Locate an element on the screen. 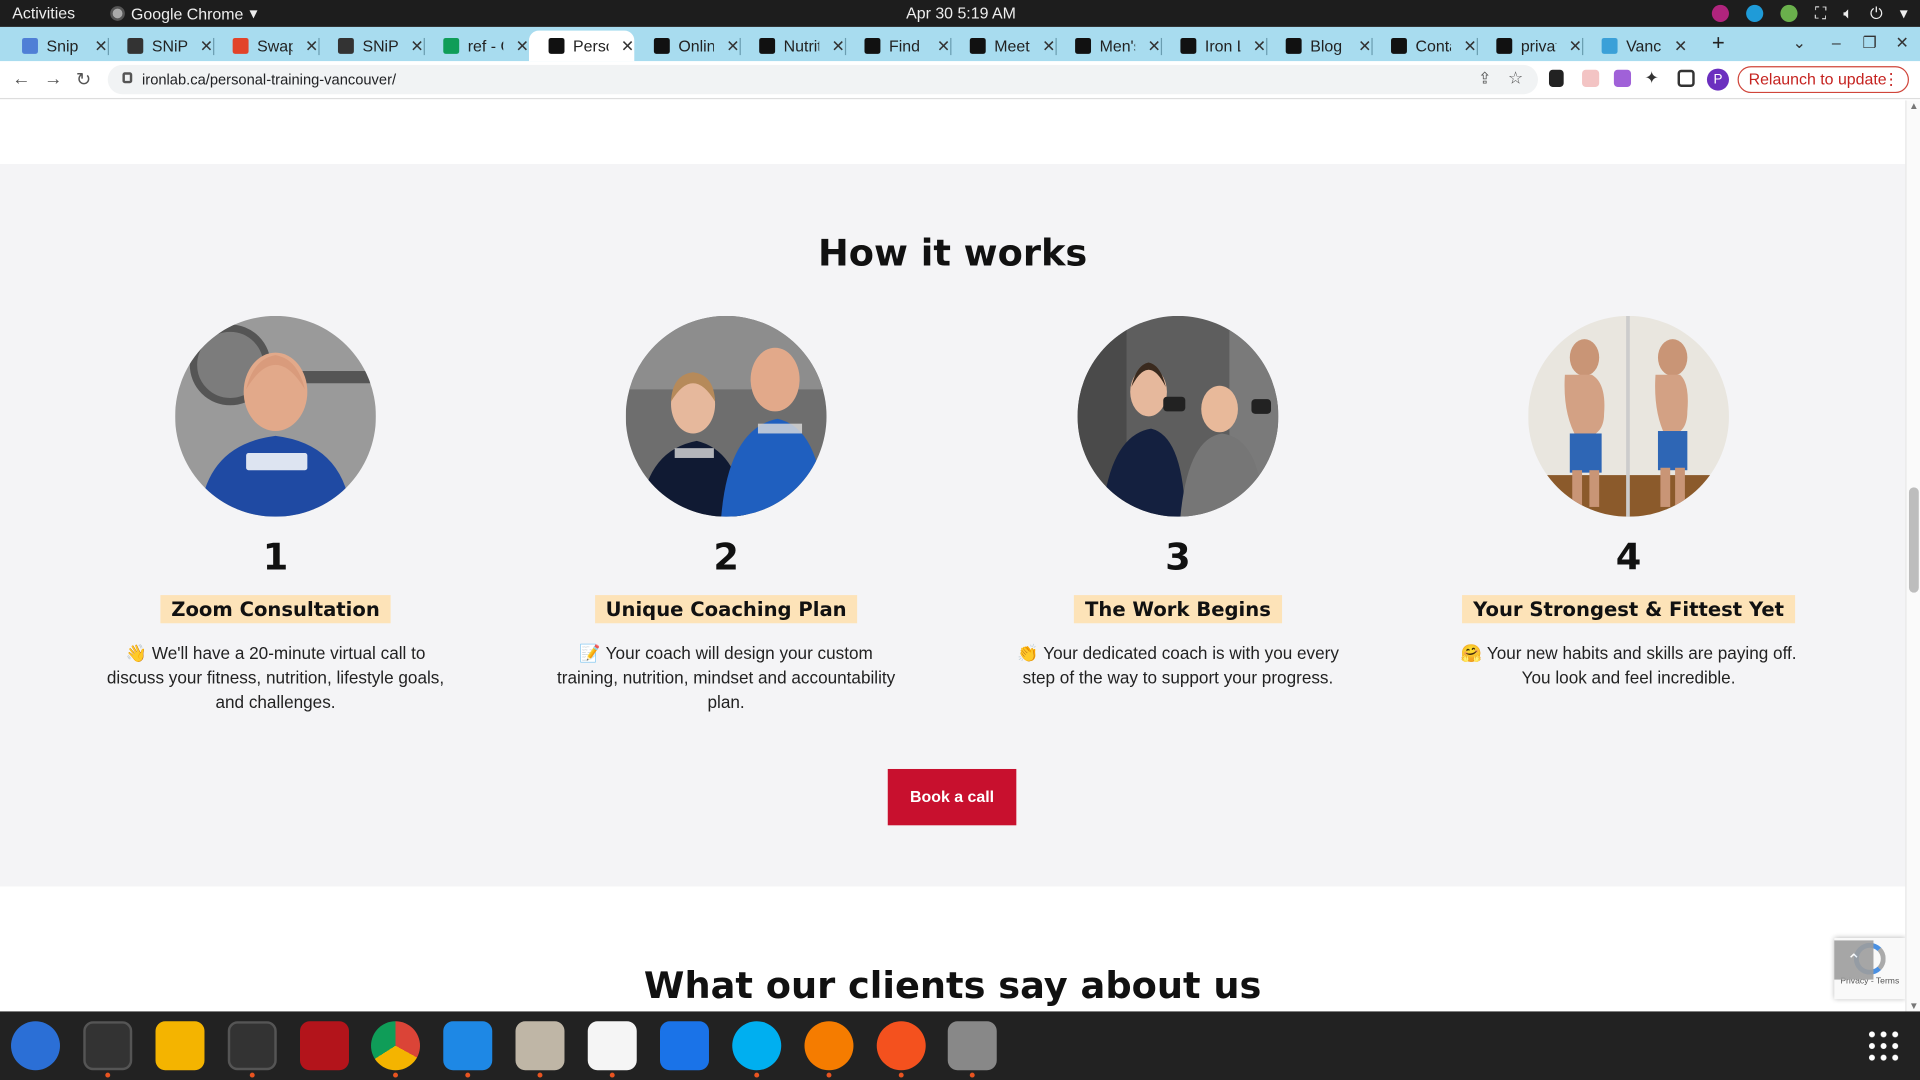 The width and height of the screenshot is (1920, 1080). forward-icon: → is located at coordinates (53, 79).